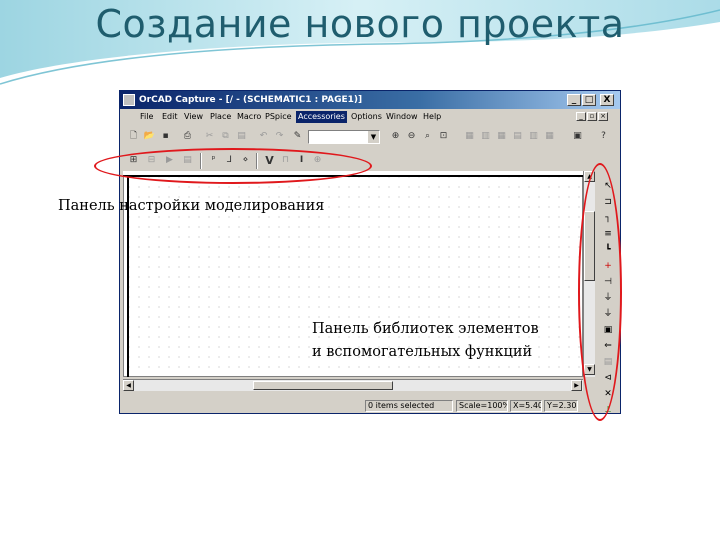  Describe the element at coordinates (409, 406) in the screenshot. I see `status-items-selected: 0 items selected` at that location.